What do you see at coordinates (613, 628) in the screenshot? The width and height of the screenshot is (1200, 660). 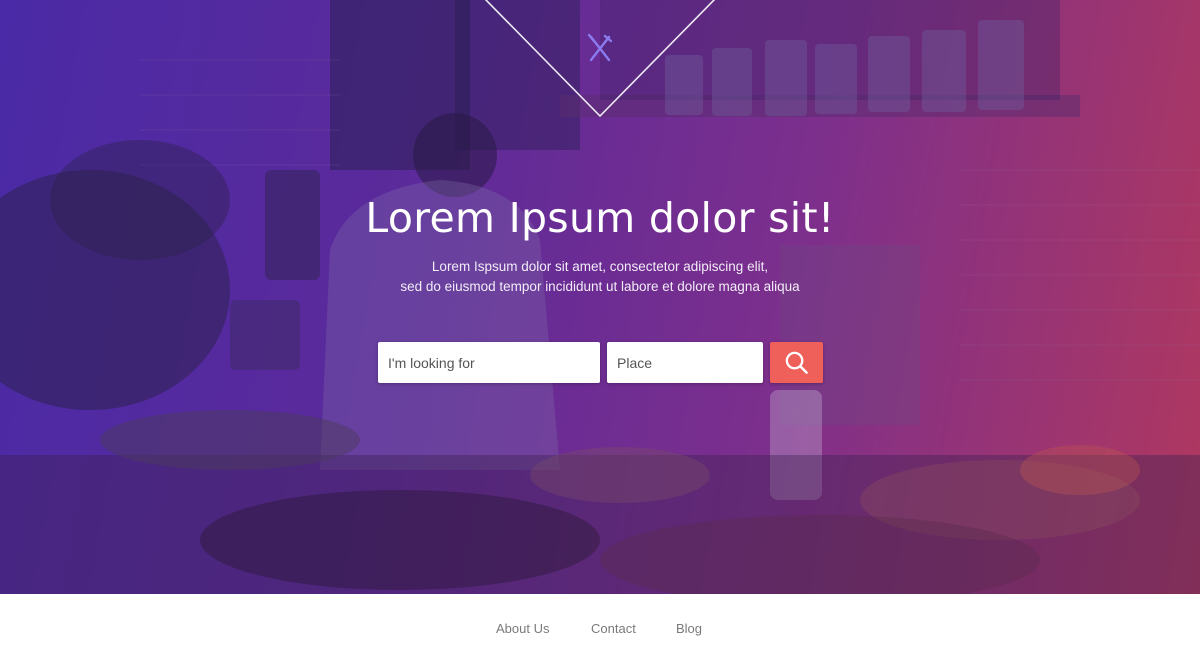 I see `footer-link-contact: Contact` at bounding box center [613, 628].